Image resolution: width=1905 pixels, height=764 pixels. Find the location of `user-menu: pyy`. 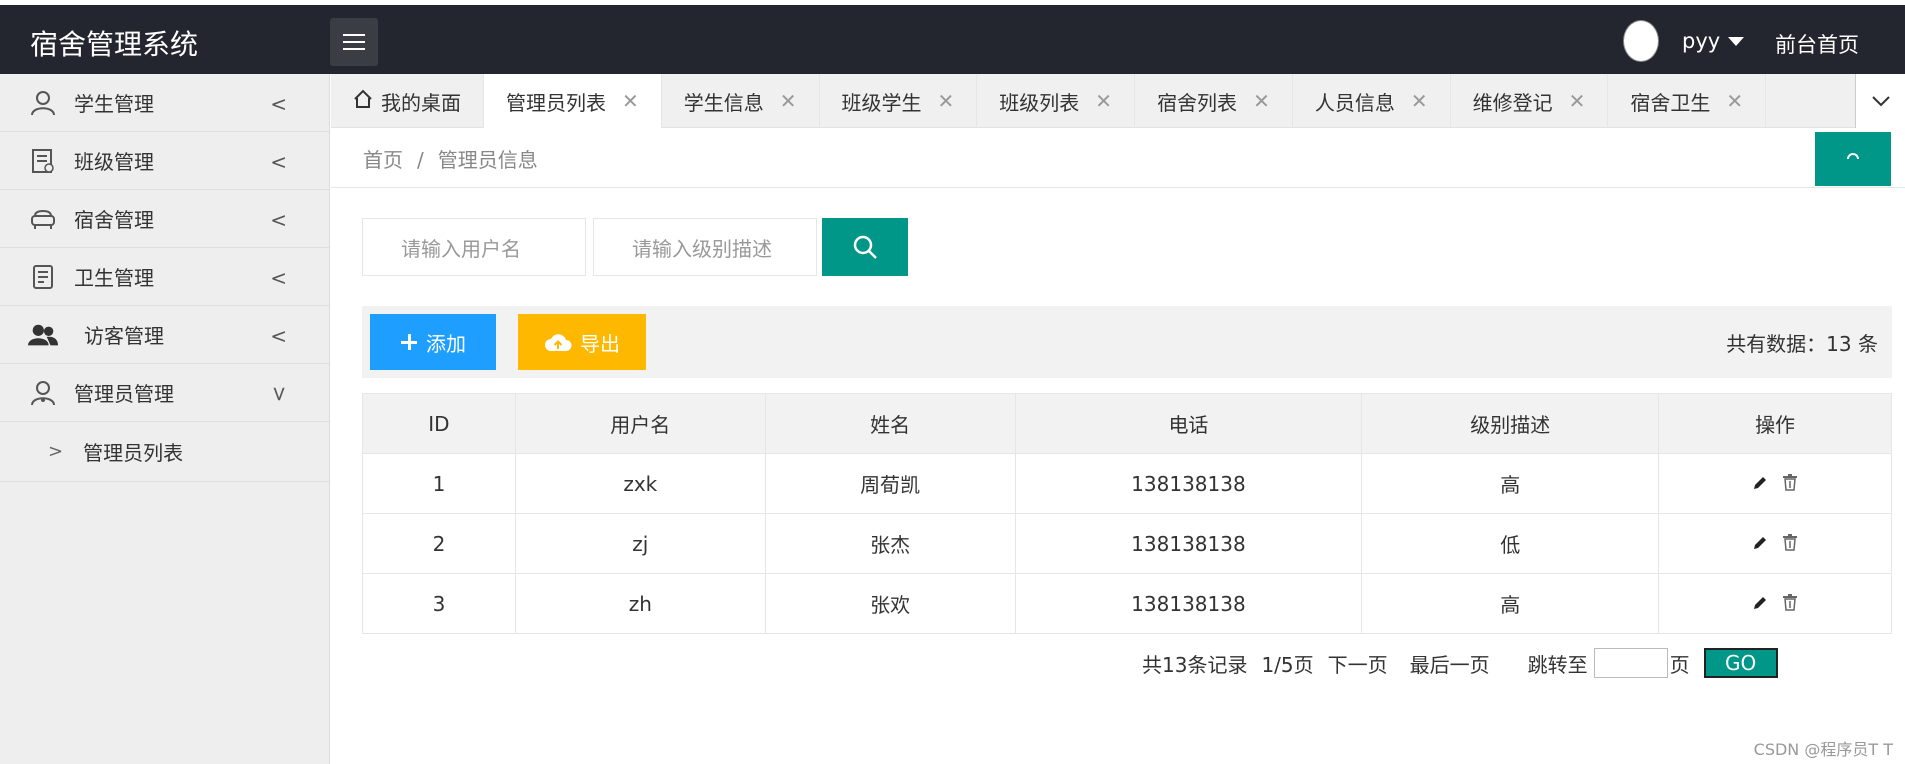

user-menu: pyy is located at coordinates (1713, 41).